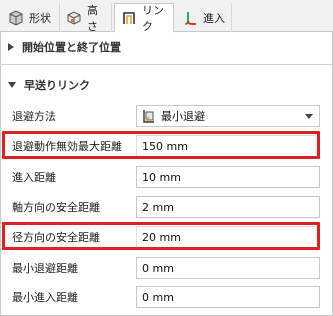  I want to click on section-start-end: 開始位置と終了位置, so click(166, 47).